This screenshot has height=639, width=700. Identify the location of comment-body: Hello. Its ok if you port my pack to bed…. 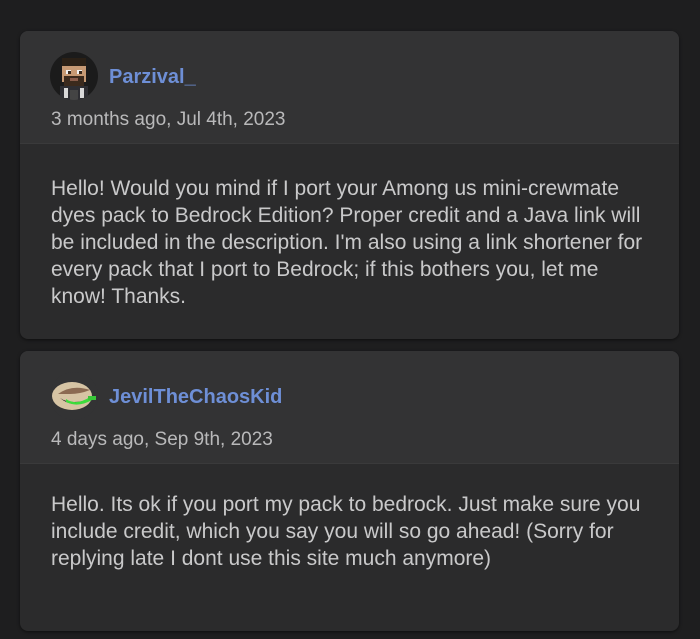
(346, 531).